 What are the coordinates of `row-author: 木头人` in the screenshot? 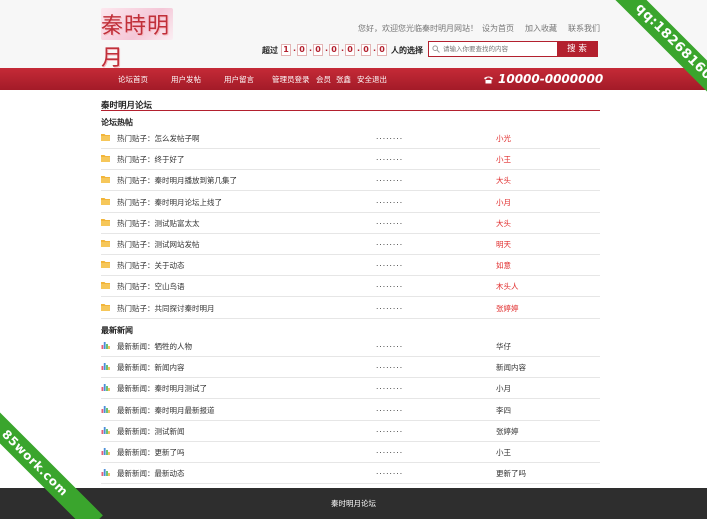 It's located at (507, 286).